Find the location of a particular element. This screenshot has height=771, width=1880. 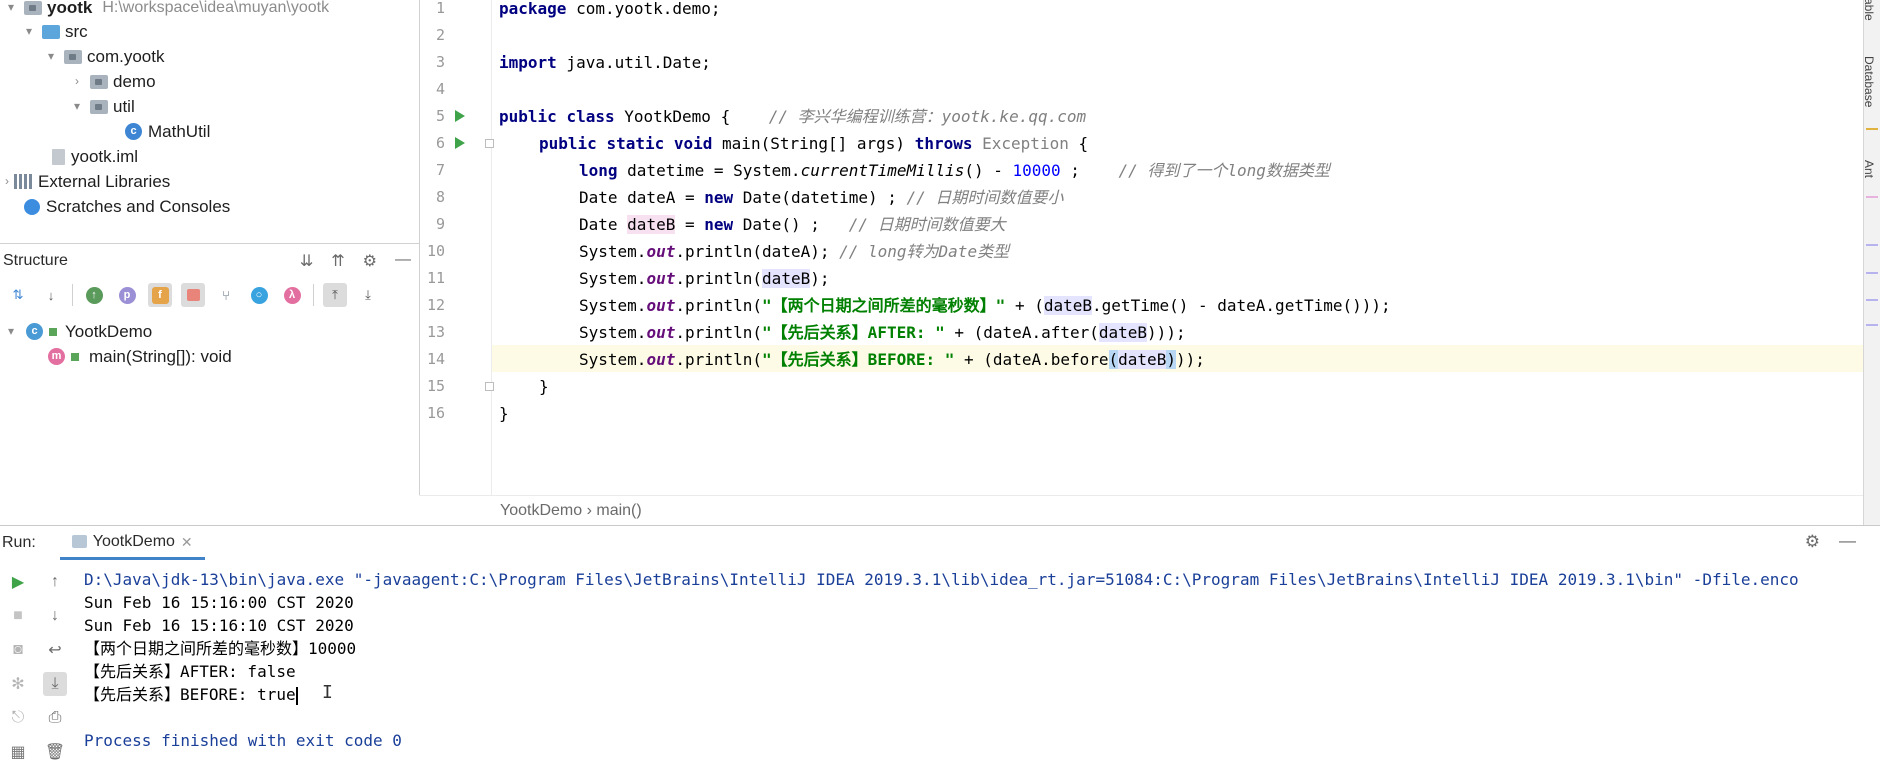

code-line: package com.yootk.demo; is located at coordinates (610, 9).